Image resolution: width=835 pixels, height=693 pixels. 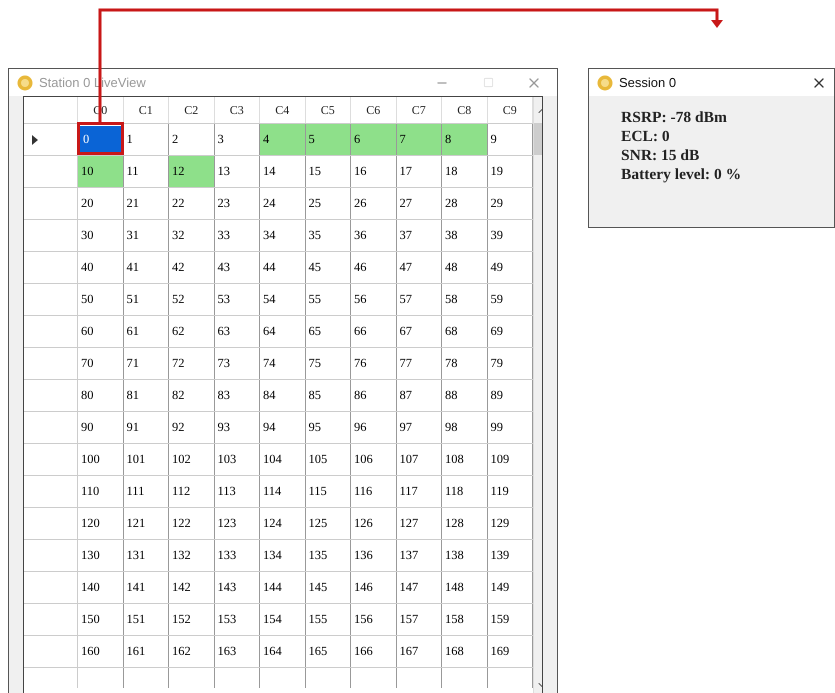 I want to click on info-text: SNR: 15 dB, so click(x=660, y=155).